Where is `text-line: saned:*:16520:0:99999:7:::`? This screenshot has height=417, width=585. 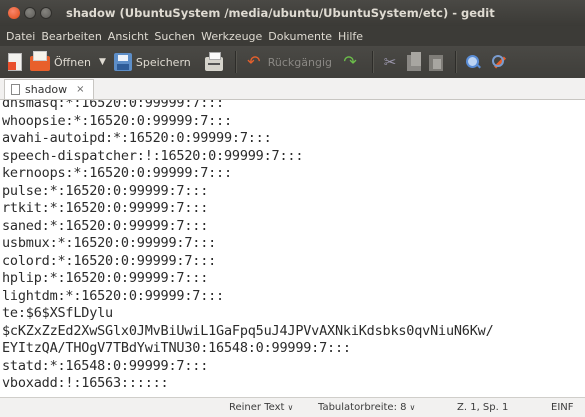 text-line: saned:*:16520:0:99999:7::: is located at coordinates (105, 225).